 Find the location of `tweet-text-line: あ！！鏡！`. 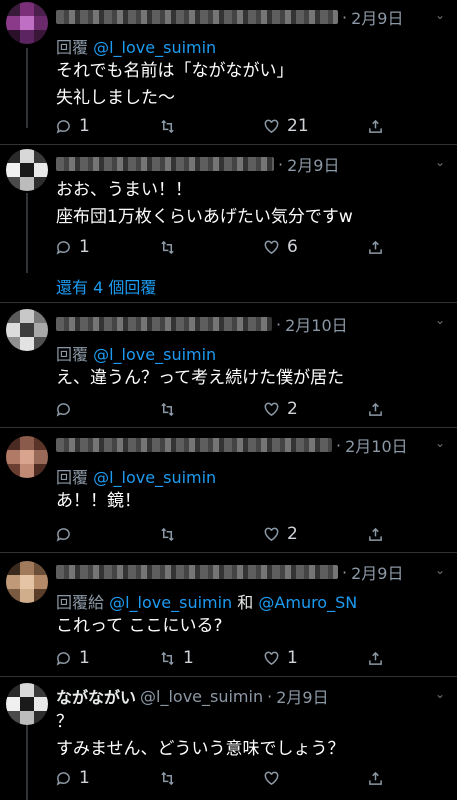

tweet-text-line: あ！！鏡！ is located at coordinates (98, 501).